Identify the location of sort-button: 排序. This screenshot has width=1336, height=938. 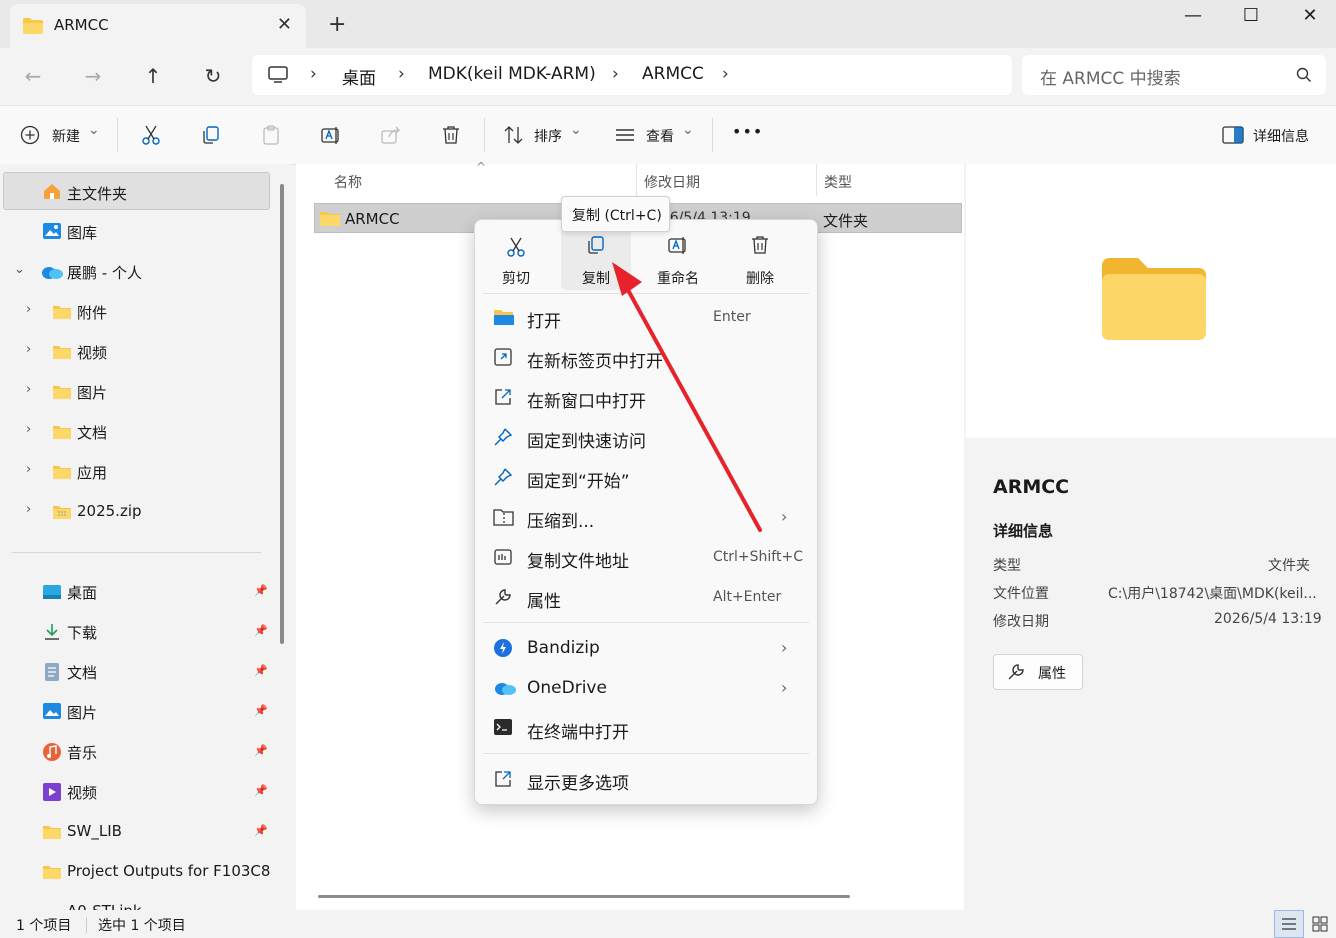
(548, 136).